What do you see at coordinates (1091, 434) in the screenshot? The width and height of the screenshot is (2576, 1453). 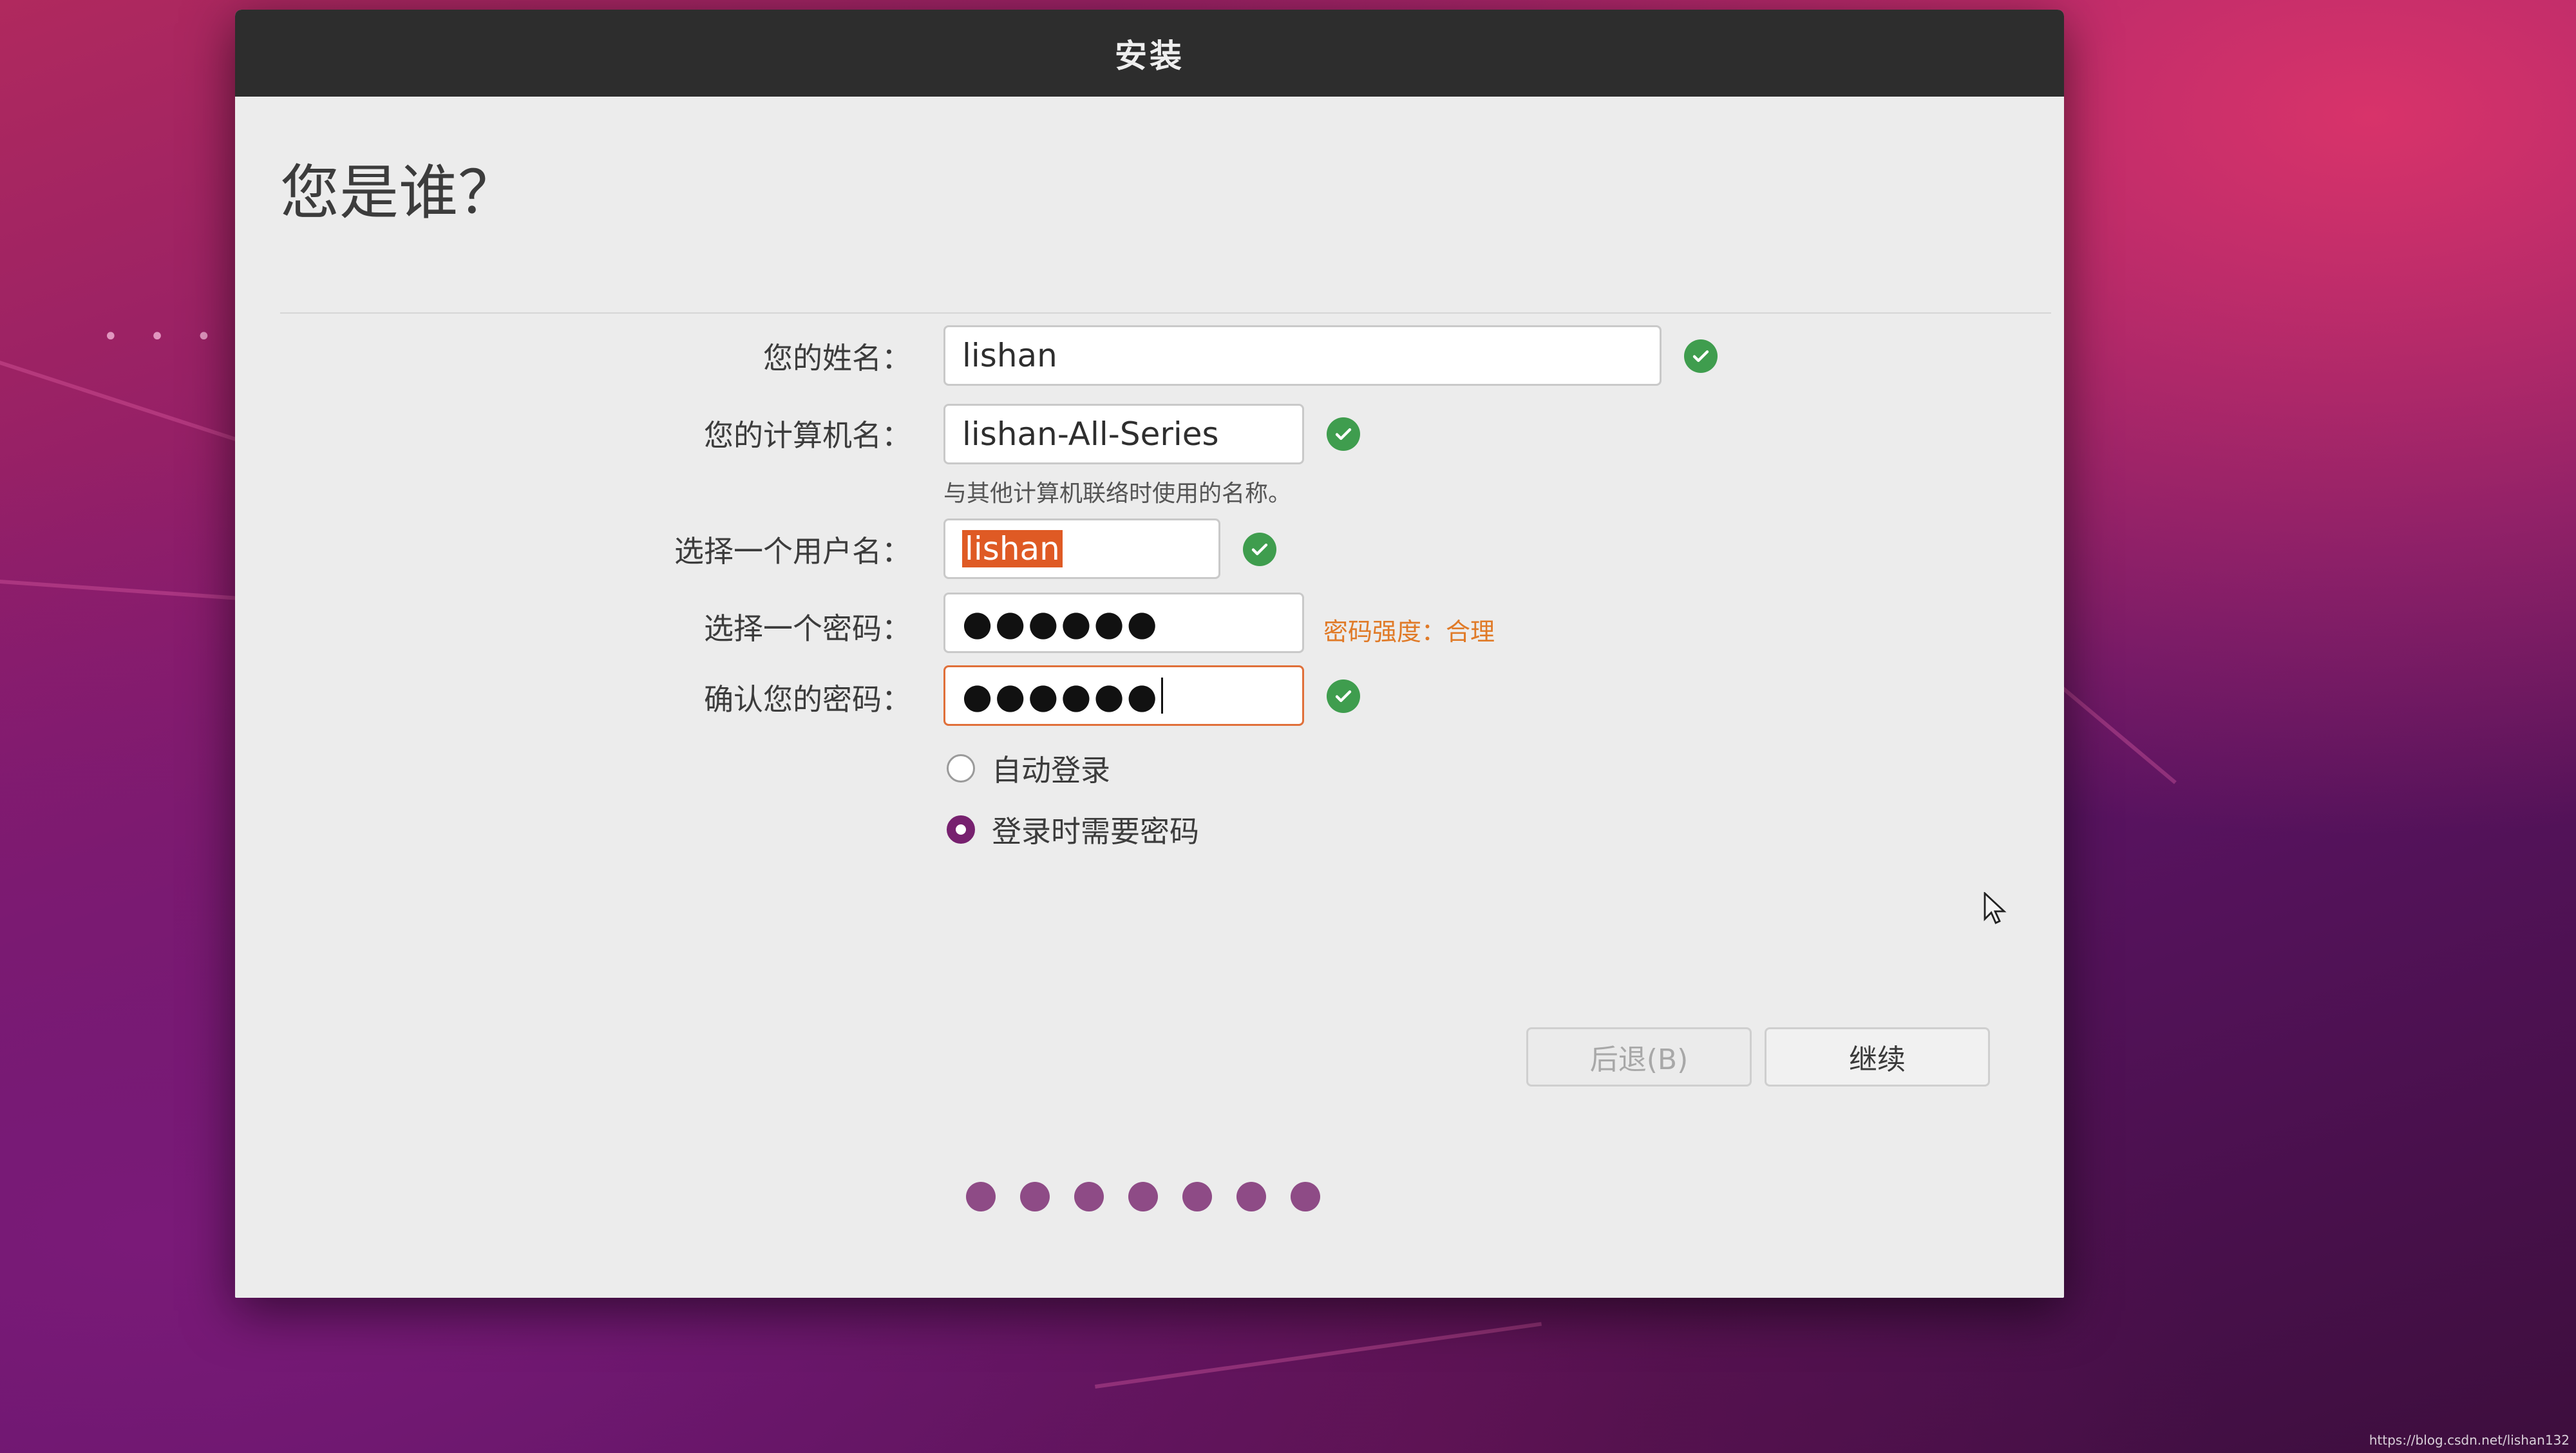 I see `computer-name-value: lishan-All-Series` at bounding box center [1091, 434].